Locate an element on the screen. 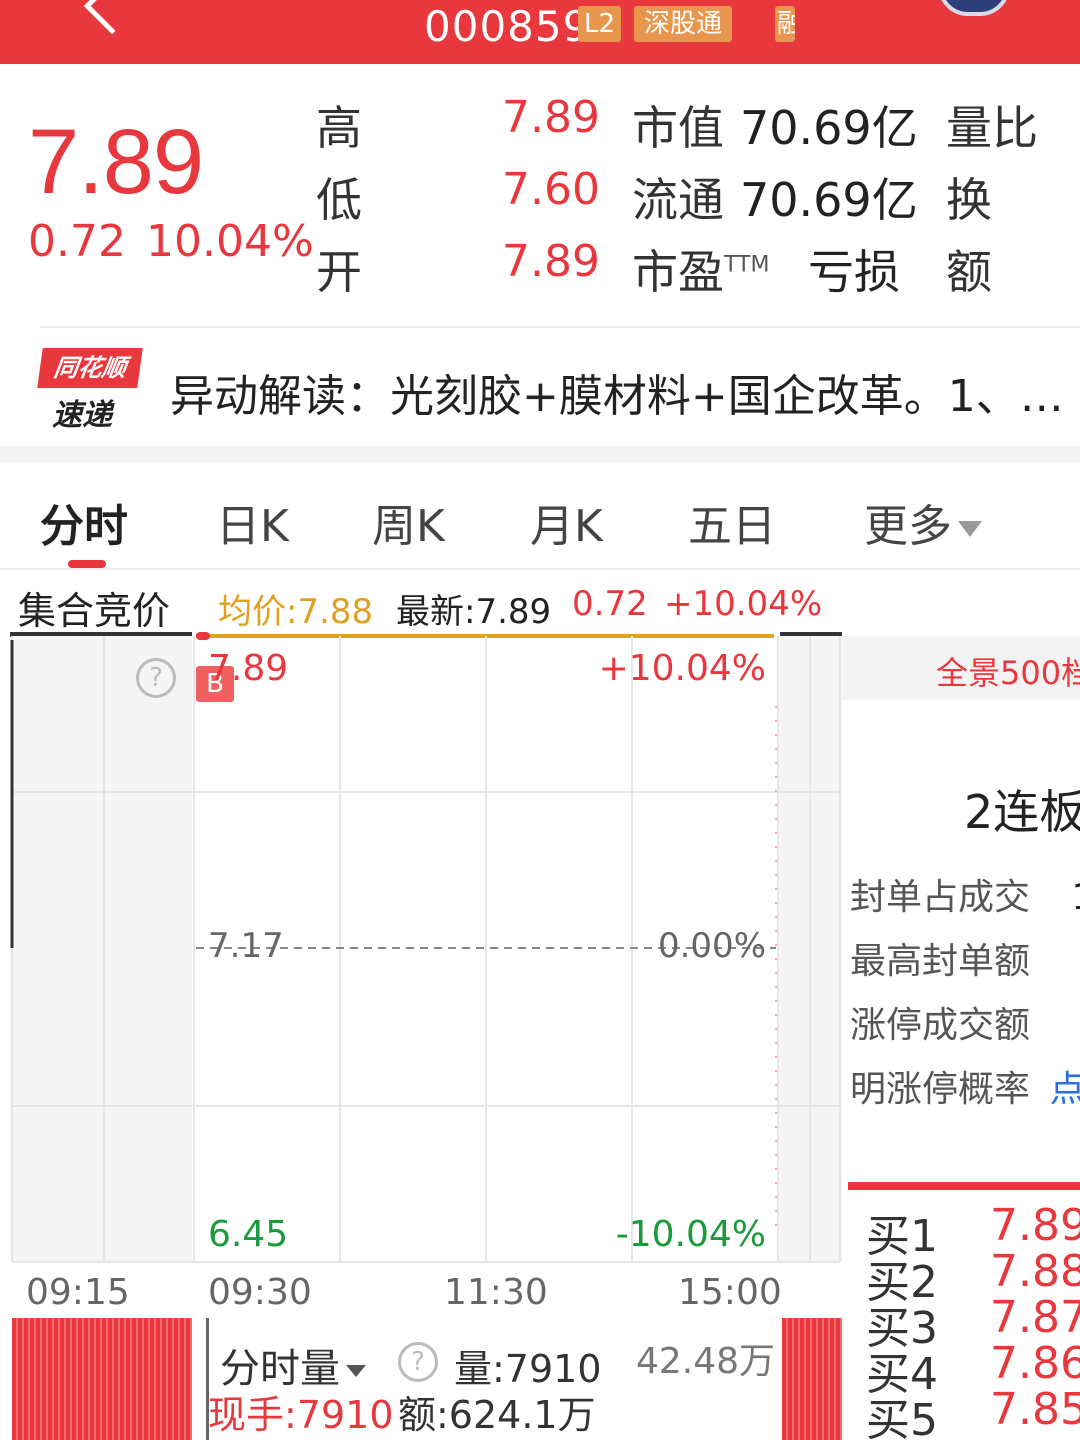 The height and width of the screenshot is (1440, 1080). orderbook-divider is located at coordinates (964, 1186).